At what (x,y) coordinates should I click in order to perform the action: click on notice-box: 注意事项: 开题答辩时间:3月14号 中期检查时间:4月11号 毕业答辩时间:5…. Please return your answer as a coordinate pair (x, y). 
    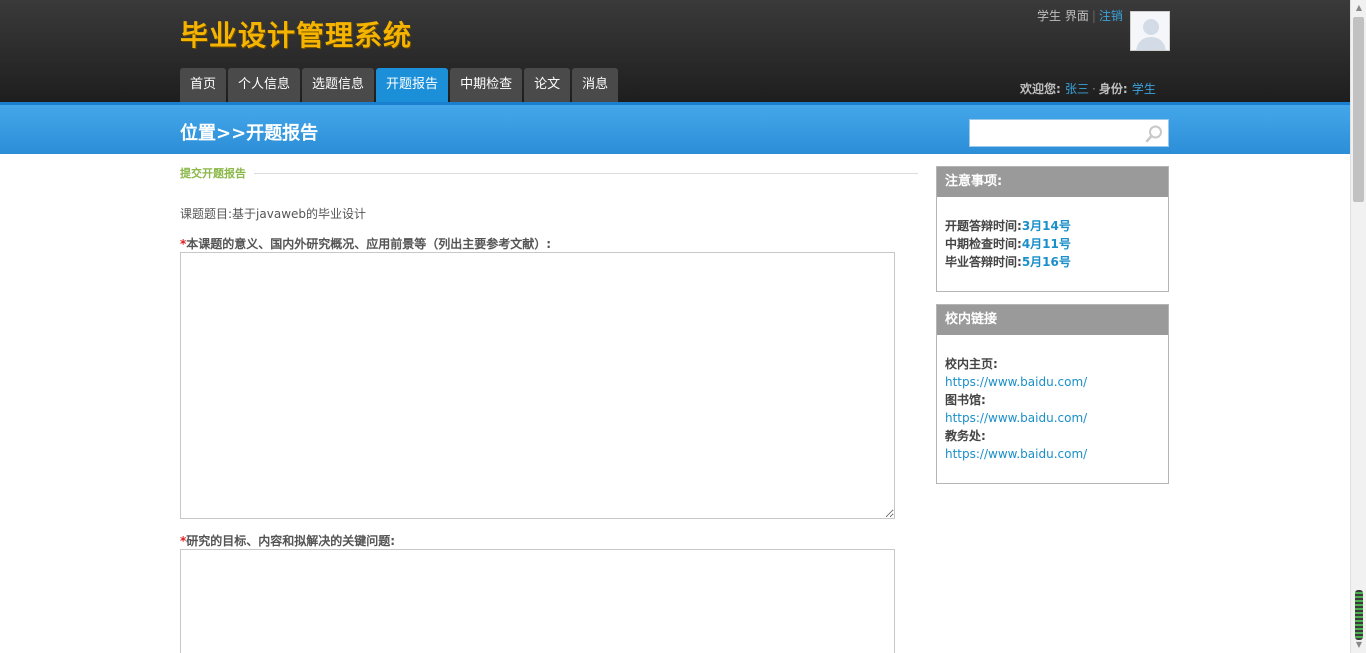
    Looking at the image, I should click on (1052, 229).